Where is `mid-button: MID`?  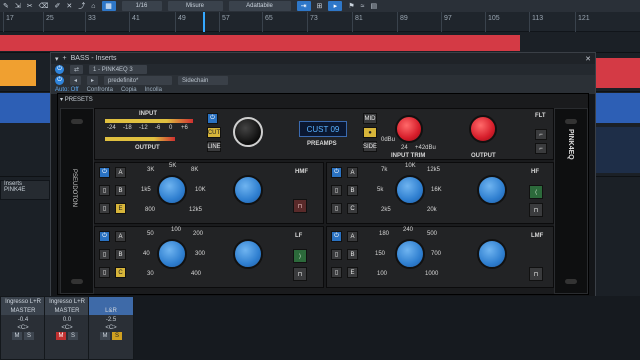
mid-button: MID is located at coordinates (370, 118).